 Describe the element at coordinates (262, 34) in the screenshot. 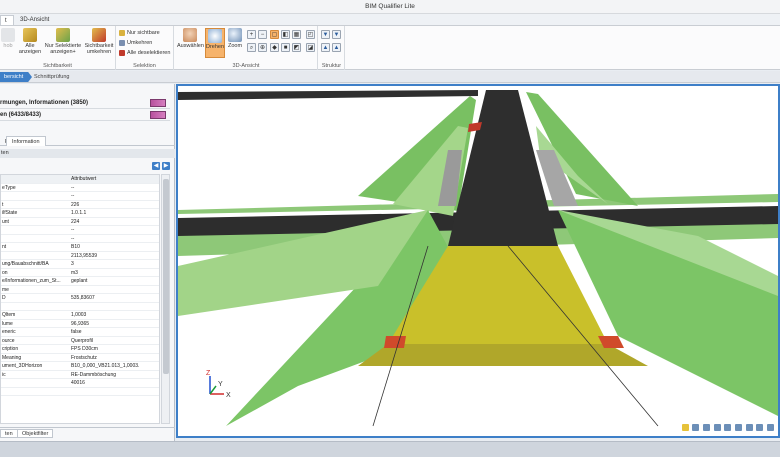

I see `zoom-out-icon: −` at that location.